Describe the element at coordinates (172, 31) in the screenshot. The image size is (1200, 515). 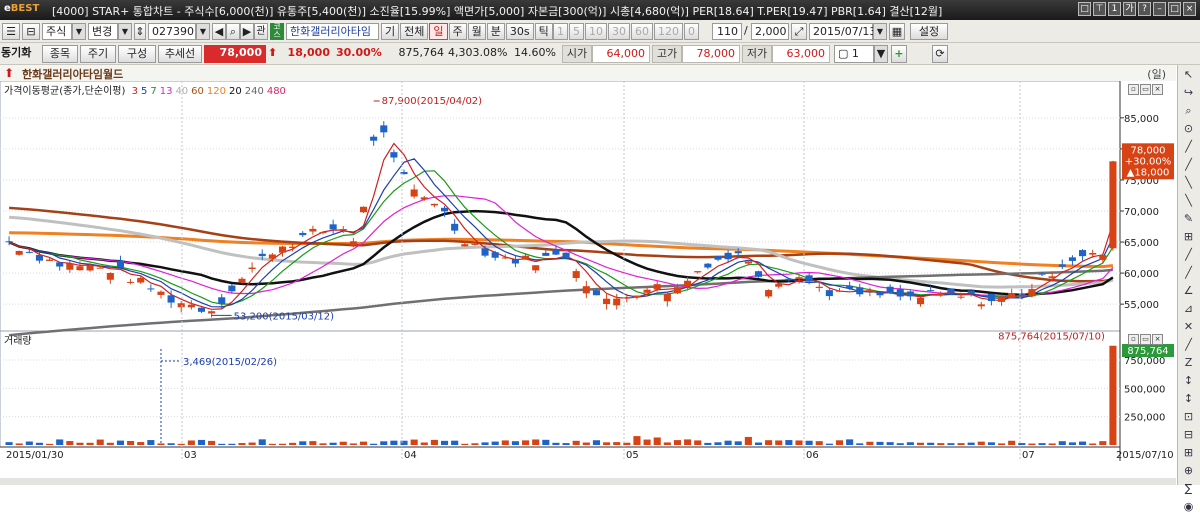
I see `stock-code-input: 027390` at that location.